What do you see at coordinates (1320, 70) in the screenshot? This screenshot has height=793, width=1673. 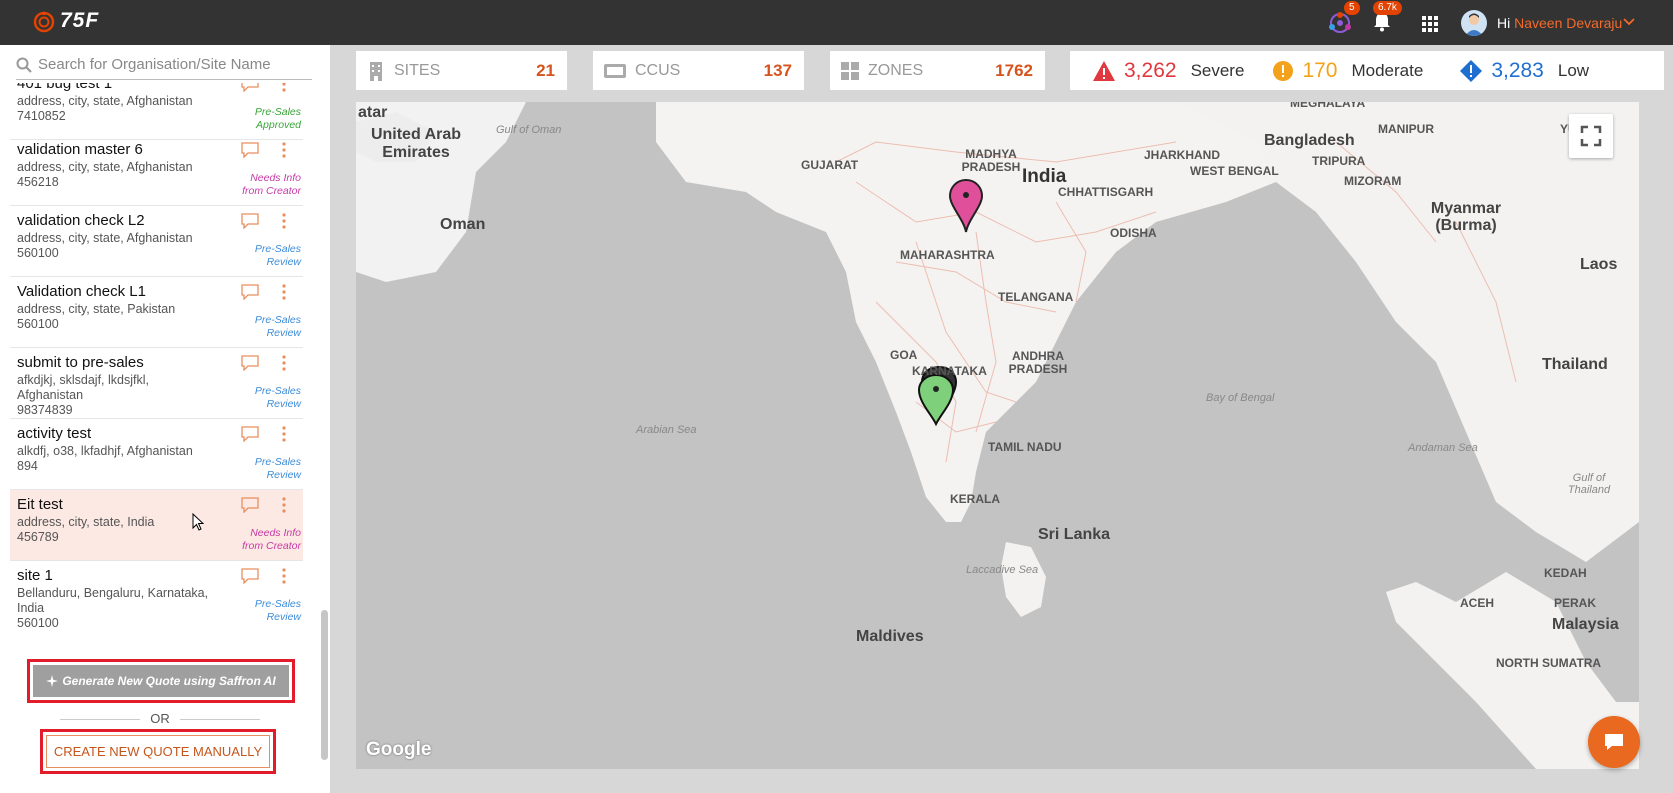 I see `moderate-count: 170` at bounding box center [1320, 70].